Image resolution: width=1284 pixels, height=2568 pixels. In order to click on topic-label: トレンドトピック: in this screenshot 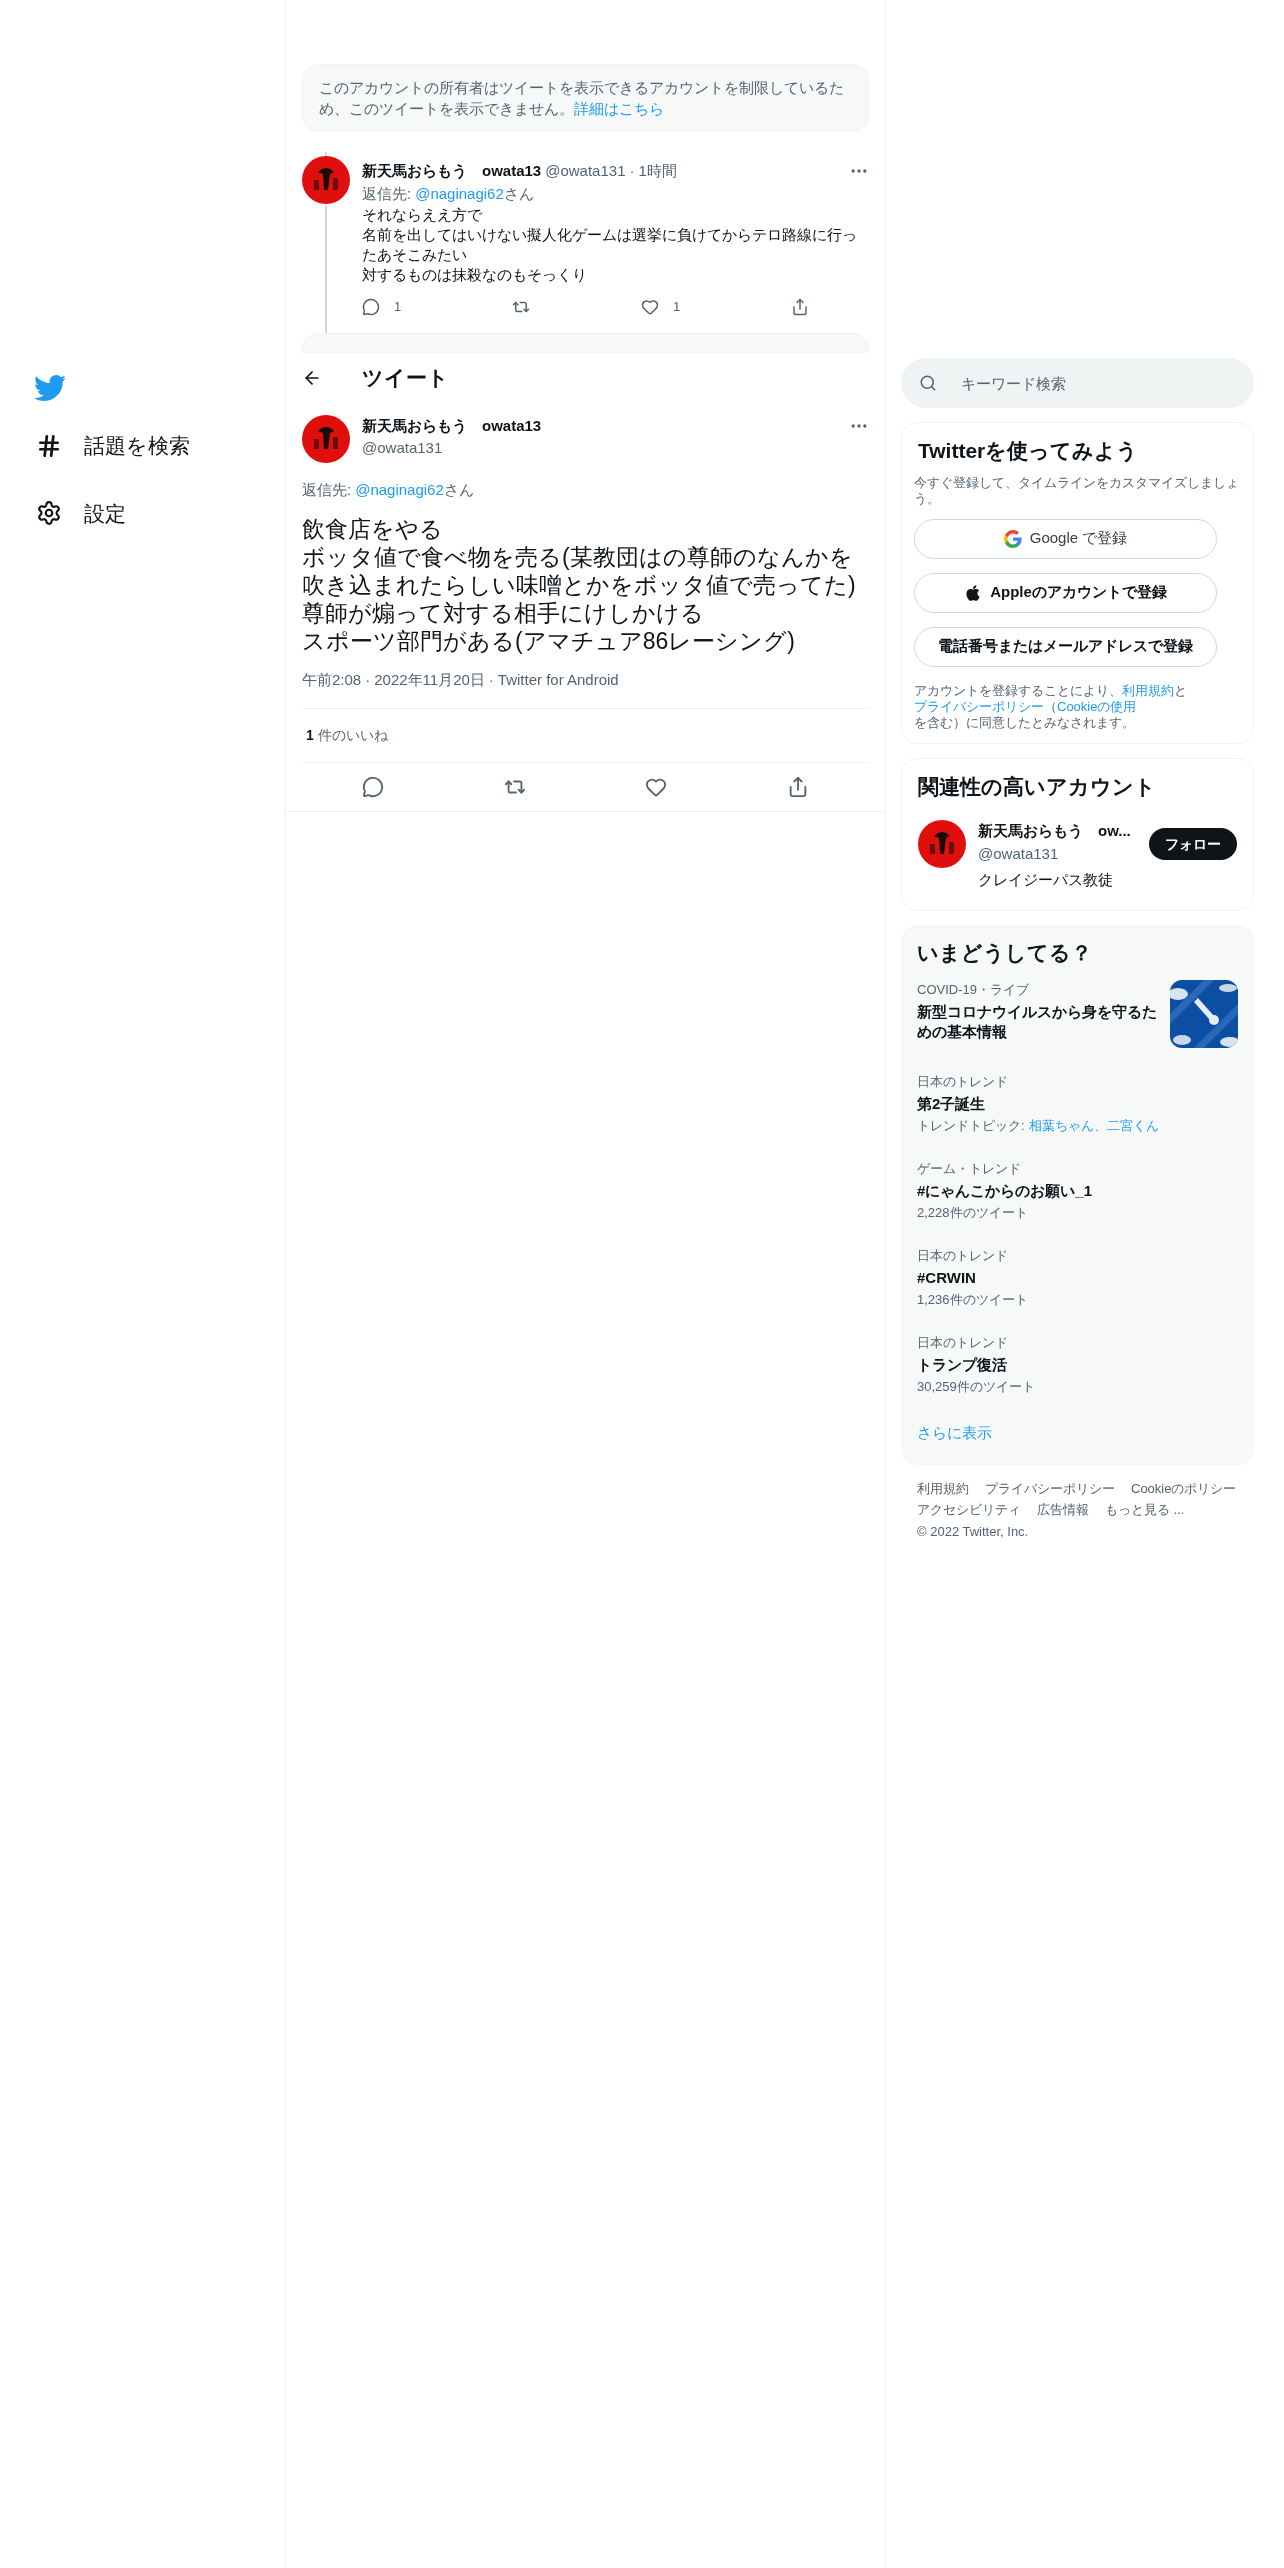, I will do `click(971, 1125)`.